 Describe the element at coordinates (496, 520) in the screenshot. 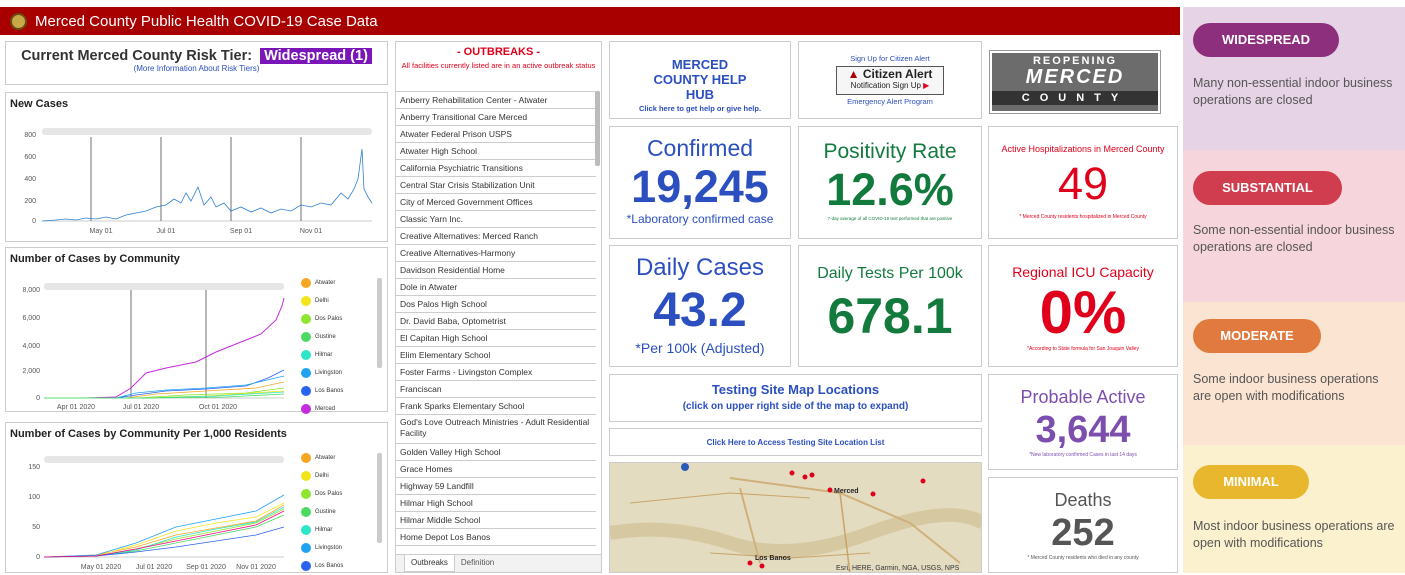

I see `list-item: Hilmar Middle School` at that location.